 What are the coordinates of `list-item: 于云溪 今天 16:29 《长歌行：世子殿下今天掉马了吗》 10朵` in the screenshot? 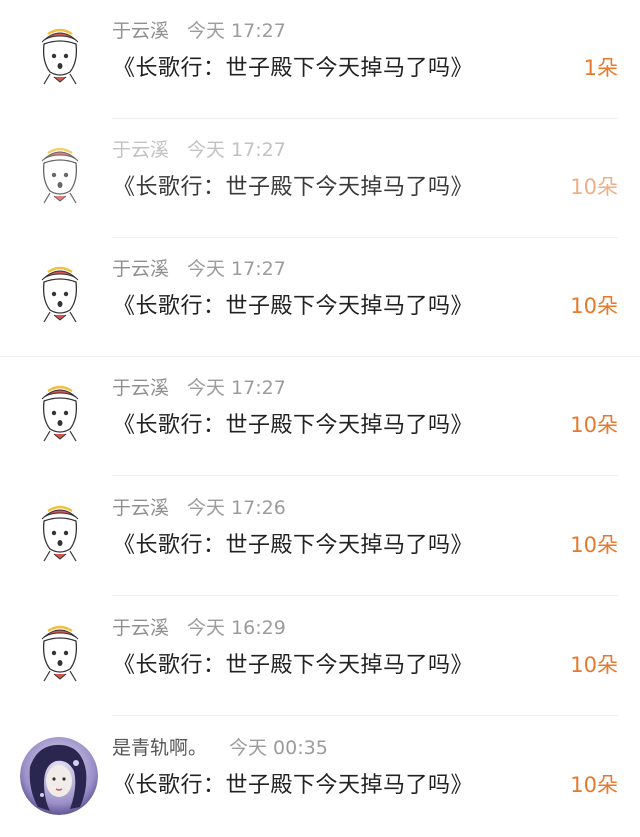 It's located at (320, 656).